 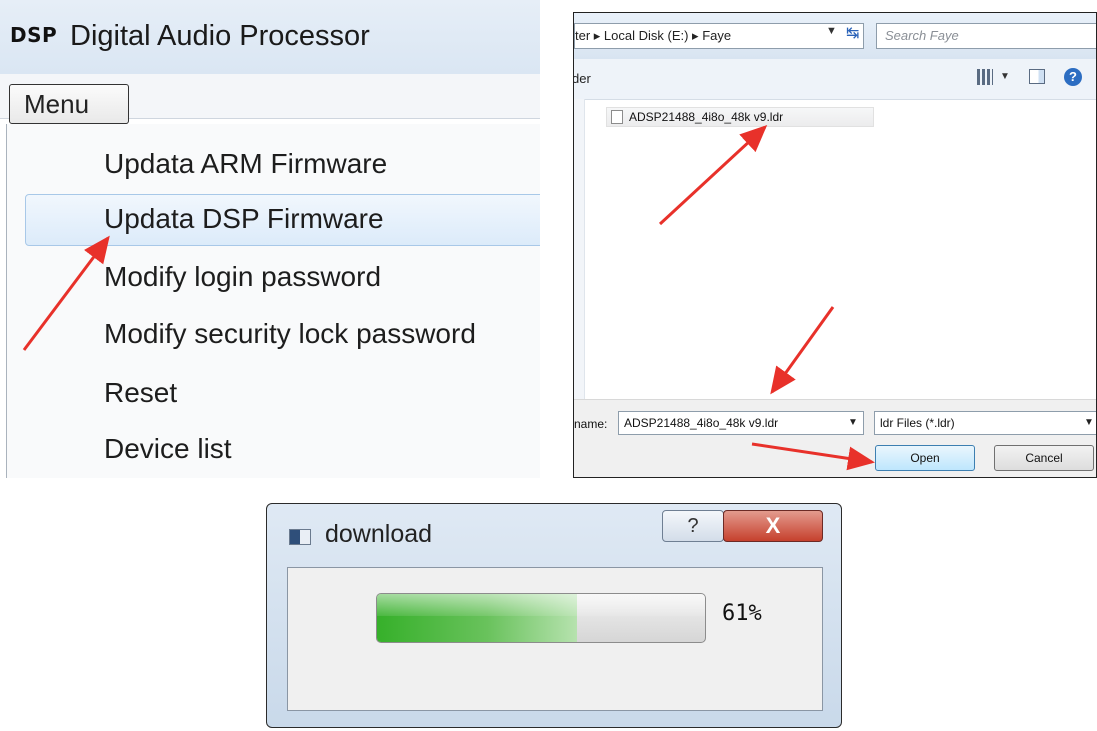 I want to click on help-button: ?, so click(x=693, y=526).